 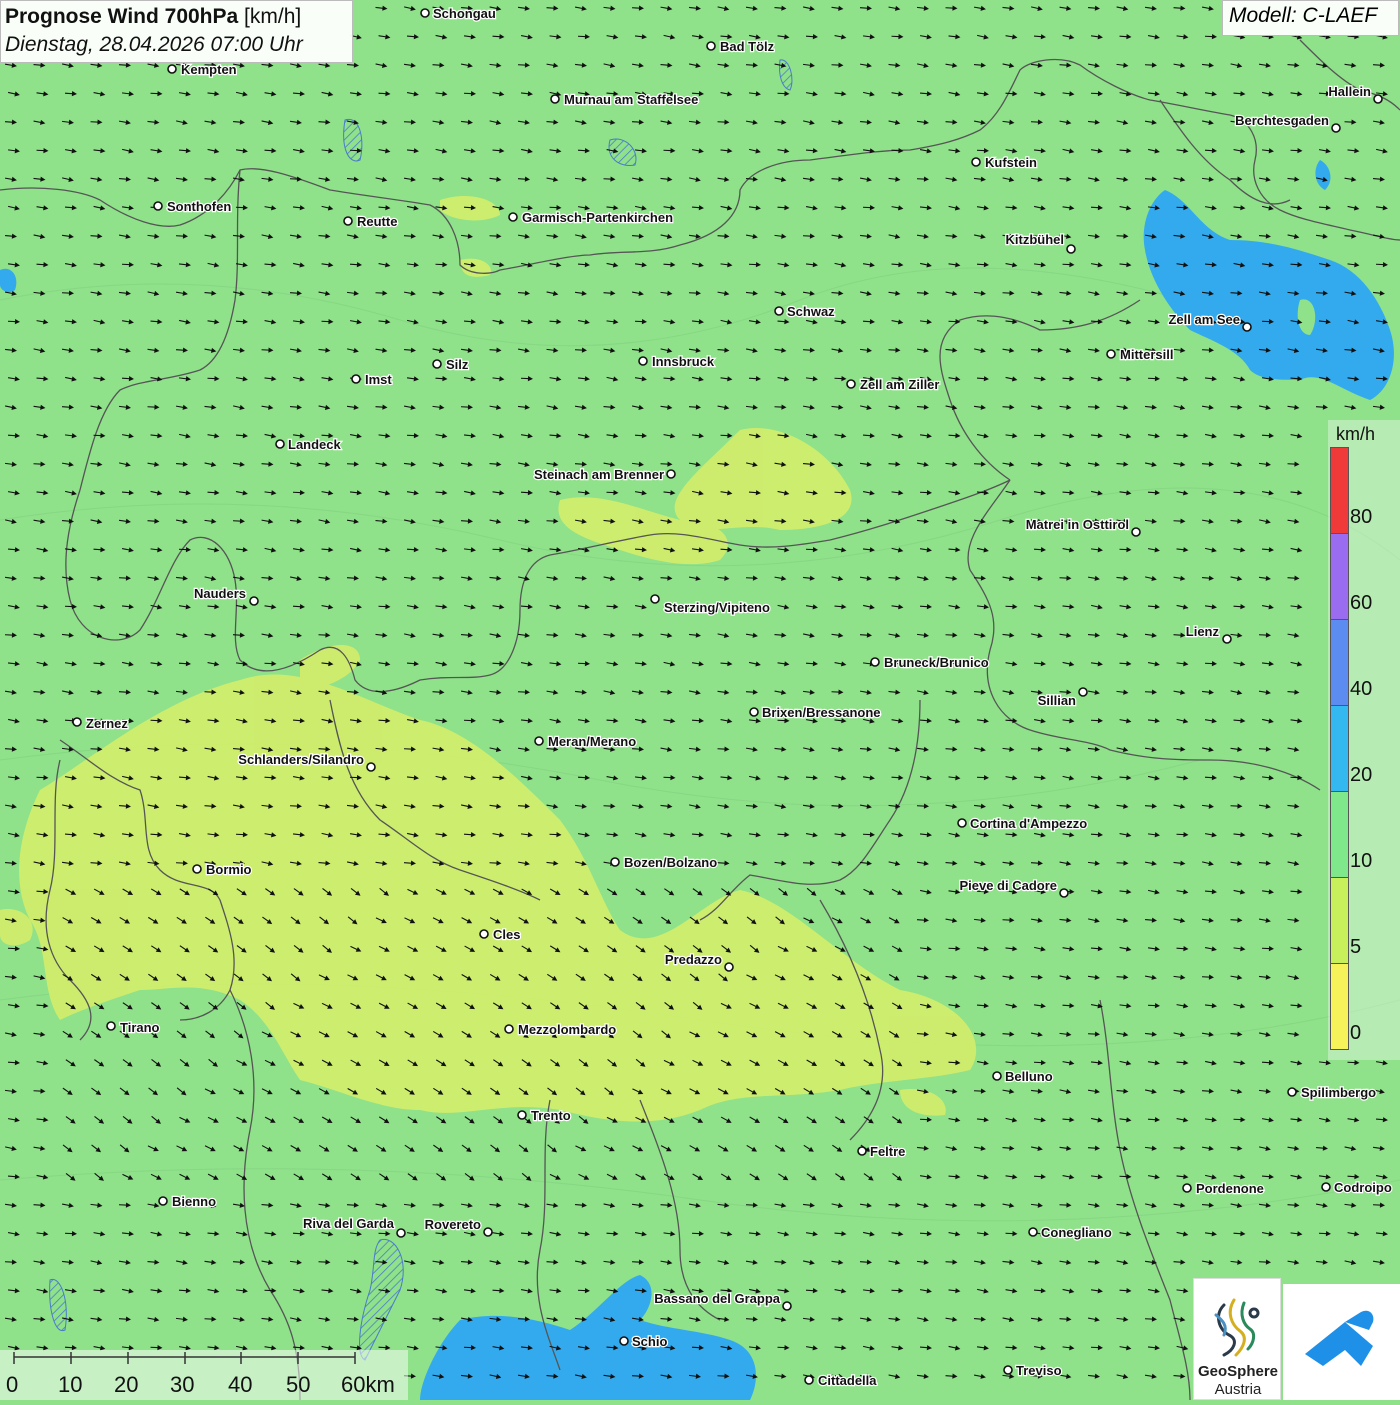 I want to click on legend-label: 10, so click(x=1361, y=861).